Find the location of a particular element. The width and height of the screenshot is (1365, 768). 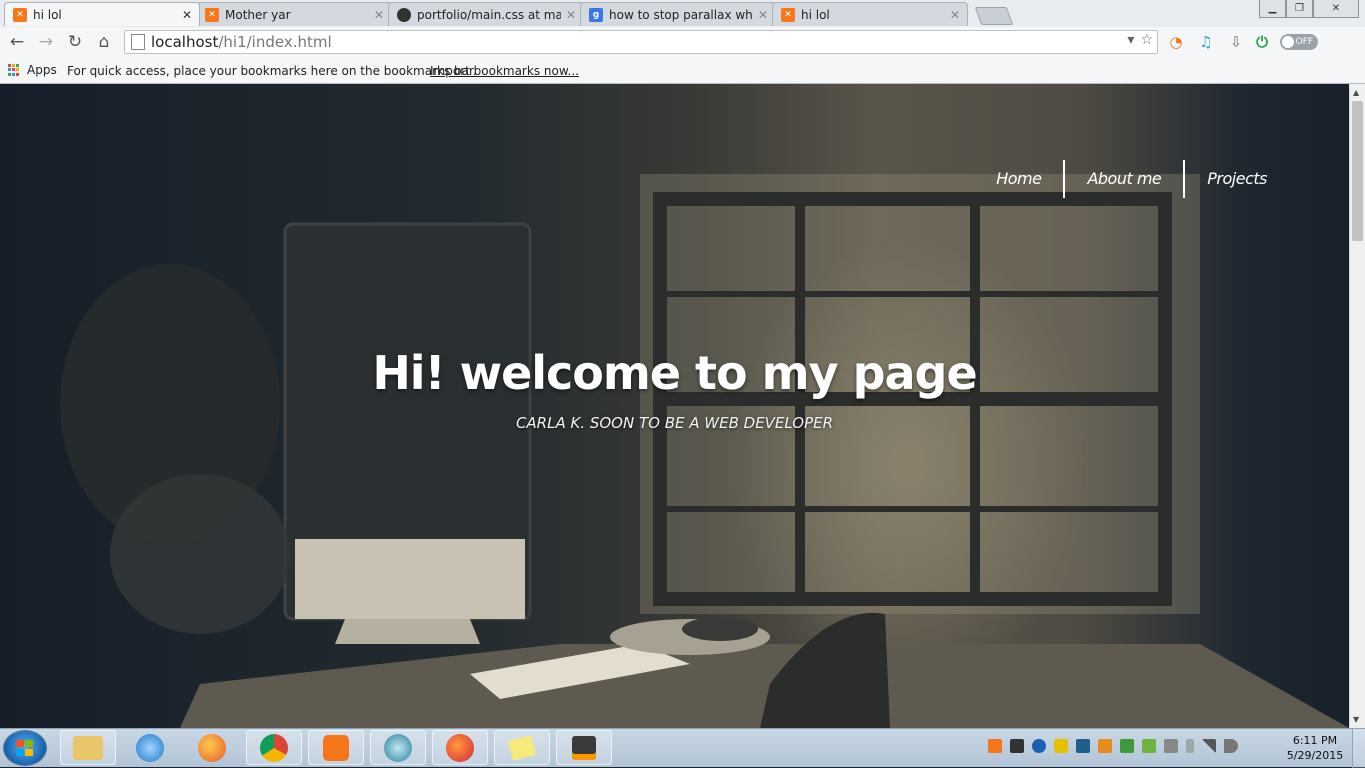

file-explorer-icon is located at coordinates (88, 747).